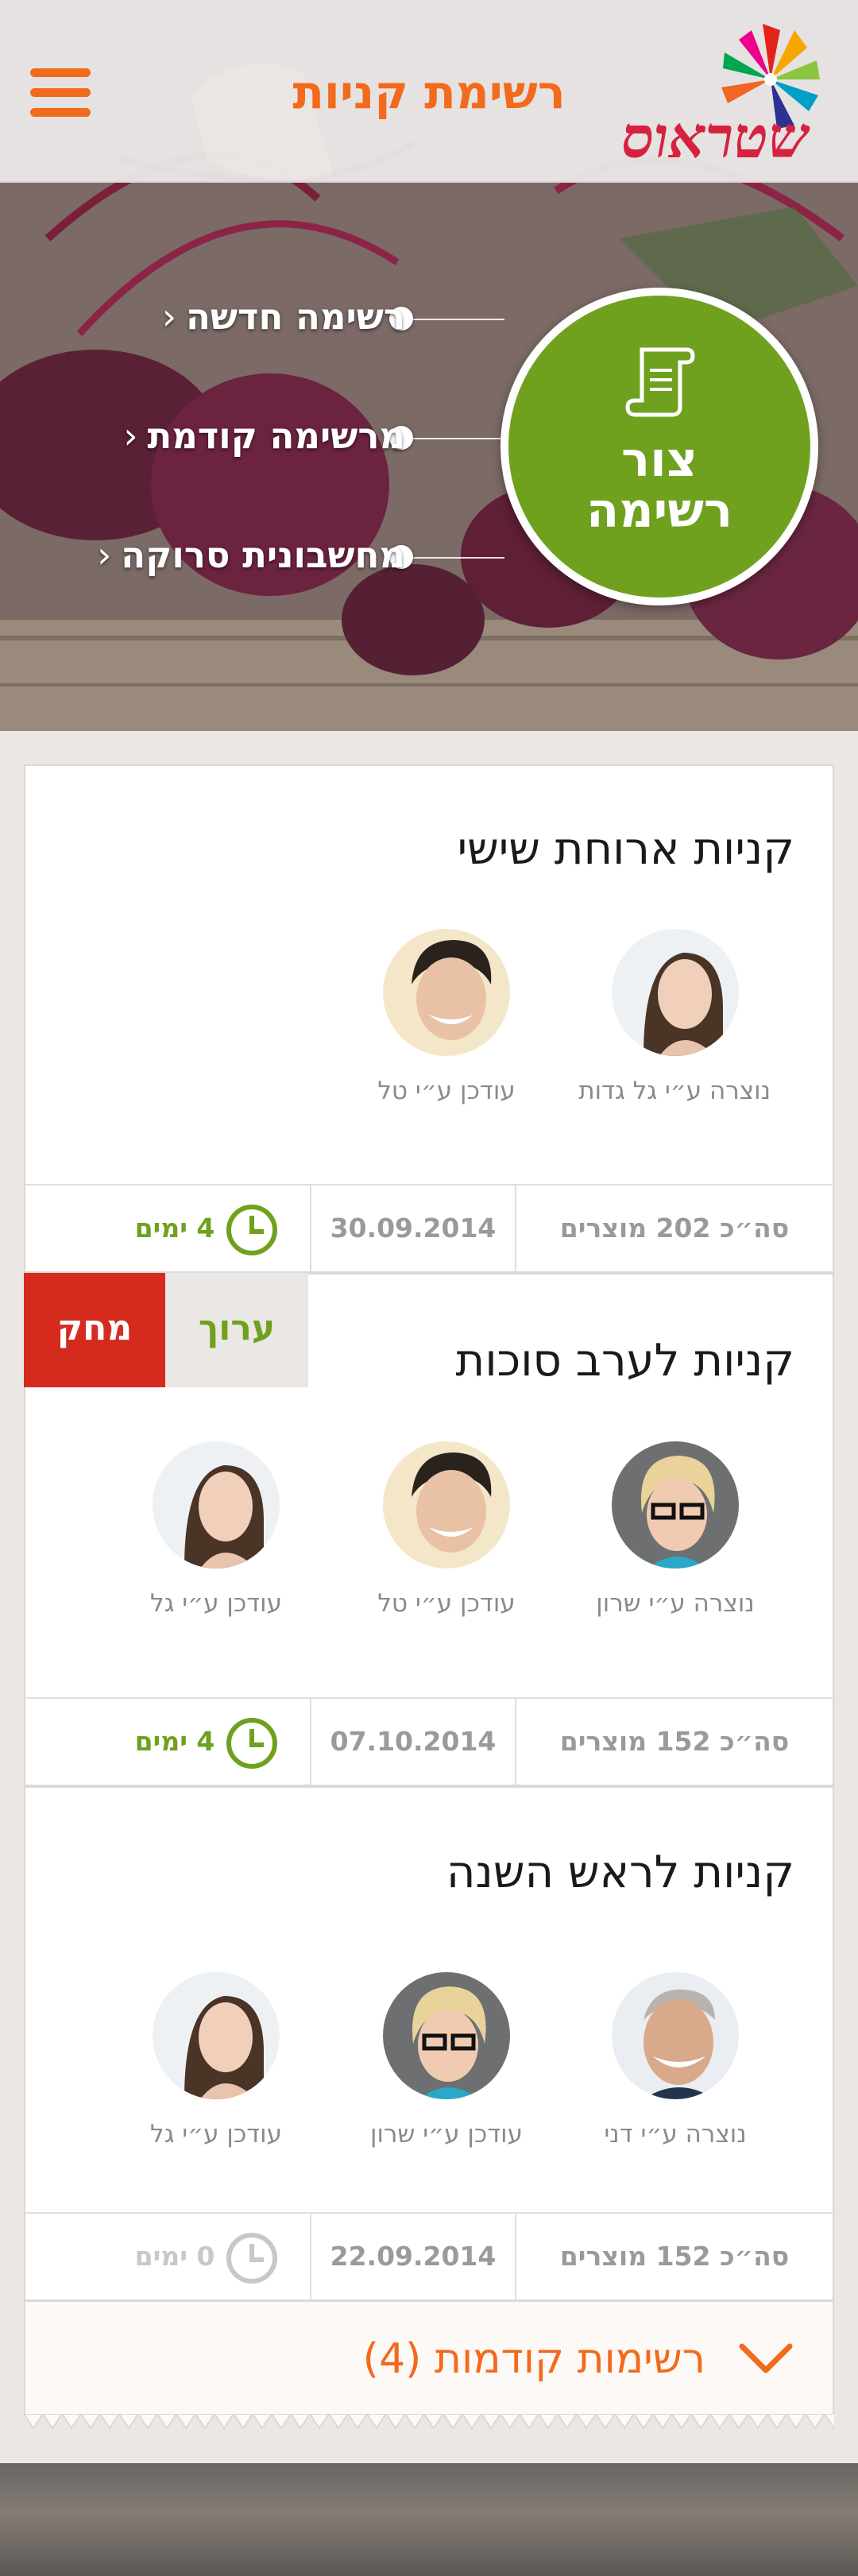  I want to click on total-products: סה״כ 202 מוצרים, so click(674, 1228).